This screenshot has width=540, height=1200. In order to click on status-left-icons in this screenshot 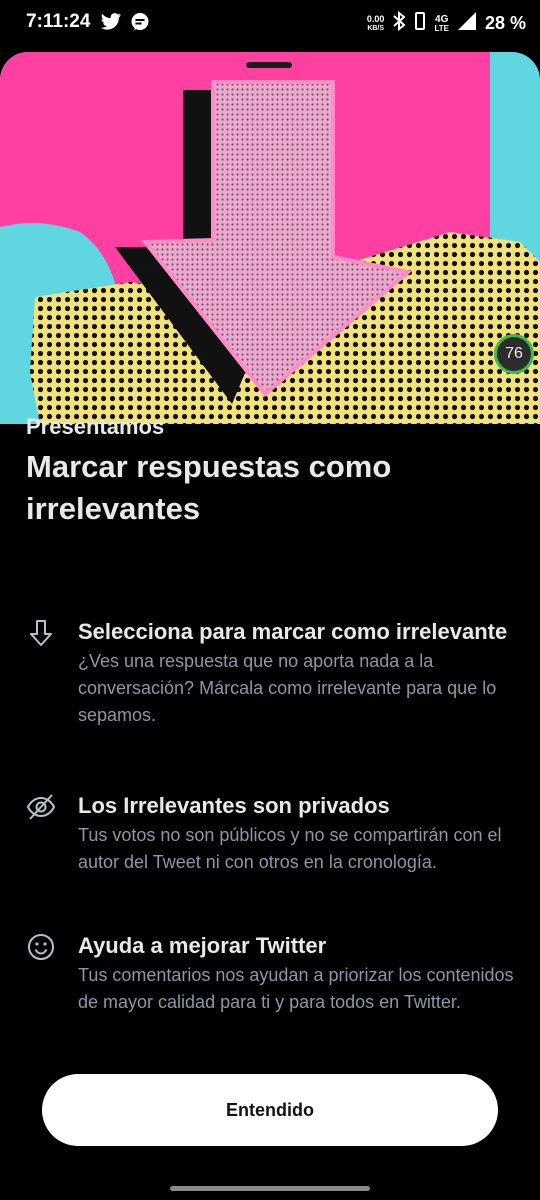, I will do `click(125, 24)`.